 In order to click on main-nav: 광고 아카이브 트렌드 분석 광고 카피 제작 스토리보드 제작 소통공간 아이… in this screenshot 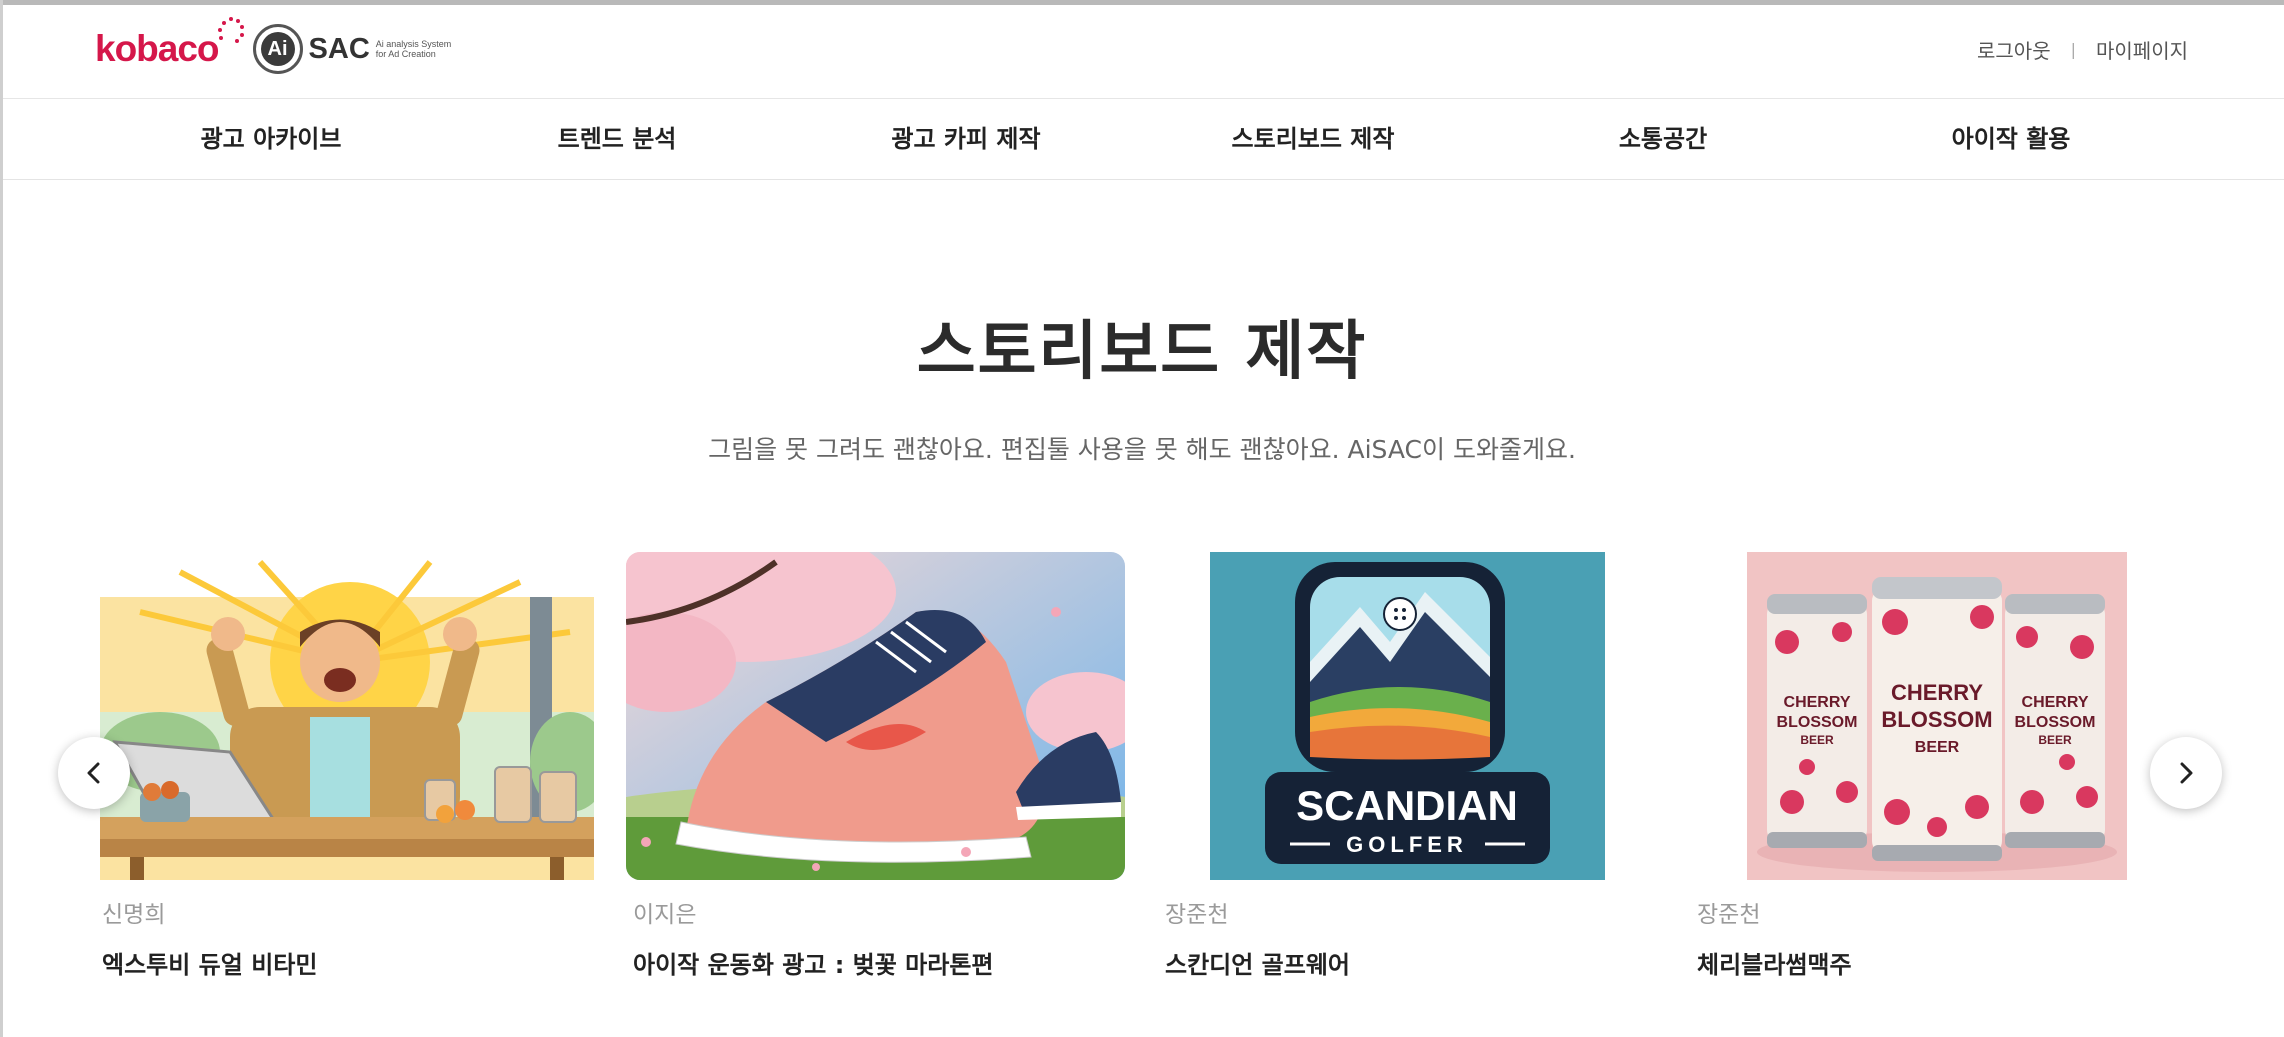, I will do `click(1143, 139)`.